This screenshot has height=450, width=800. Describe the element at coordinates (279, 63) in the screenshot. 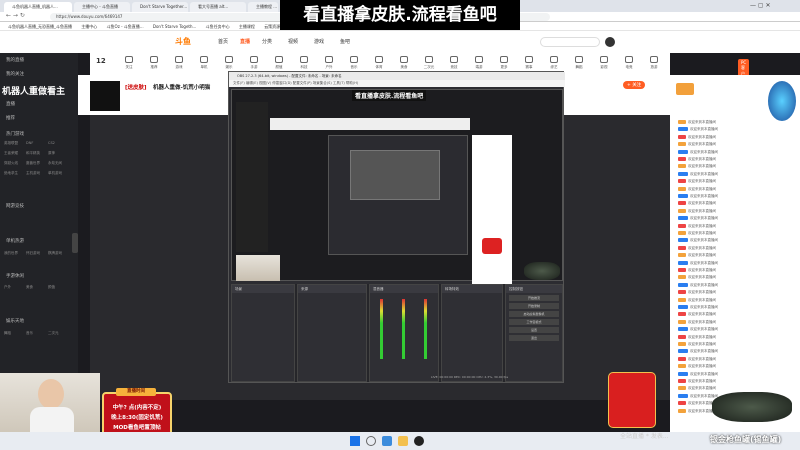

I see `category-item: 颜值` at that location.